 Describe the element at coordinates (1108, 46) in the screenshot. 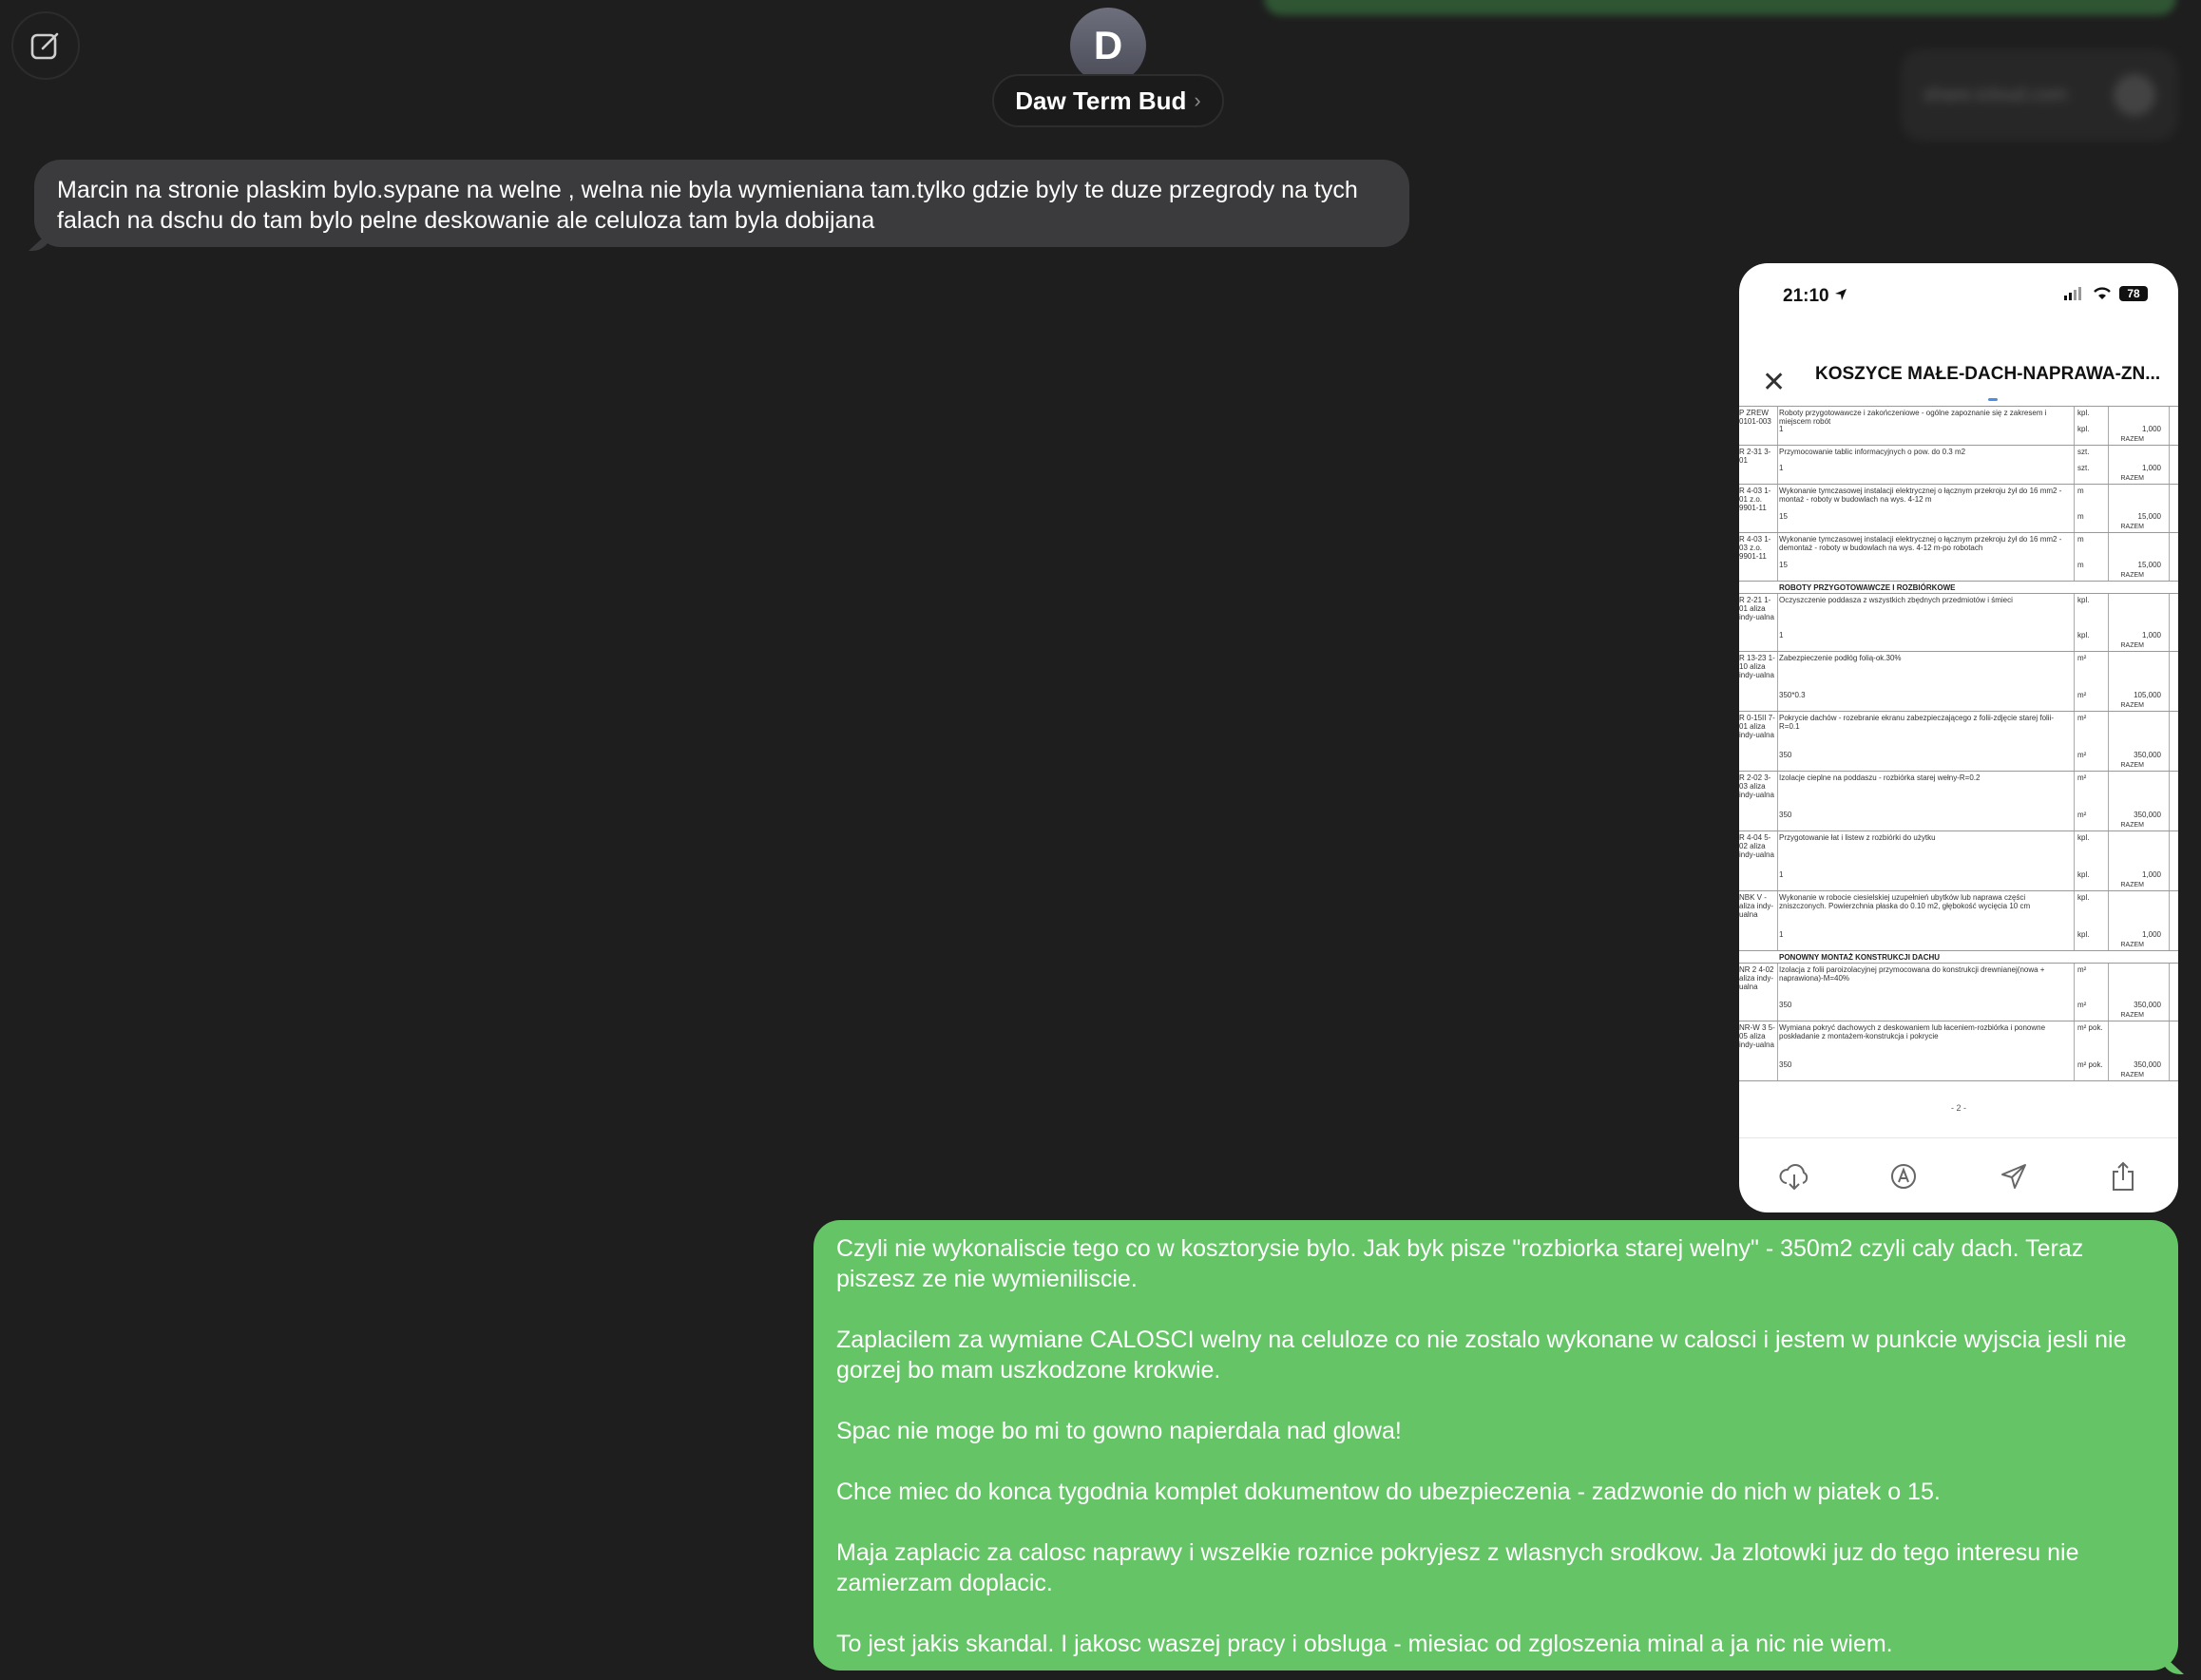

I see `avatar: D` at that location.